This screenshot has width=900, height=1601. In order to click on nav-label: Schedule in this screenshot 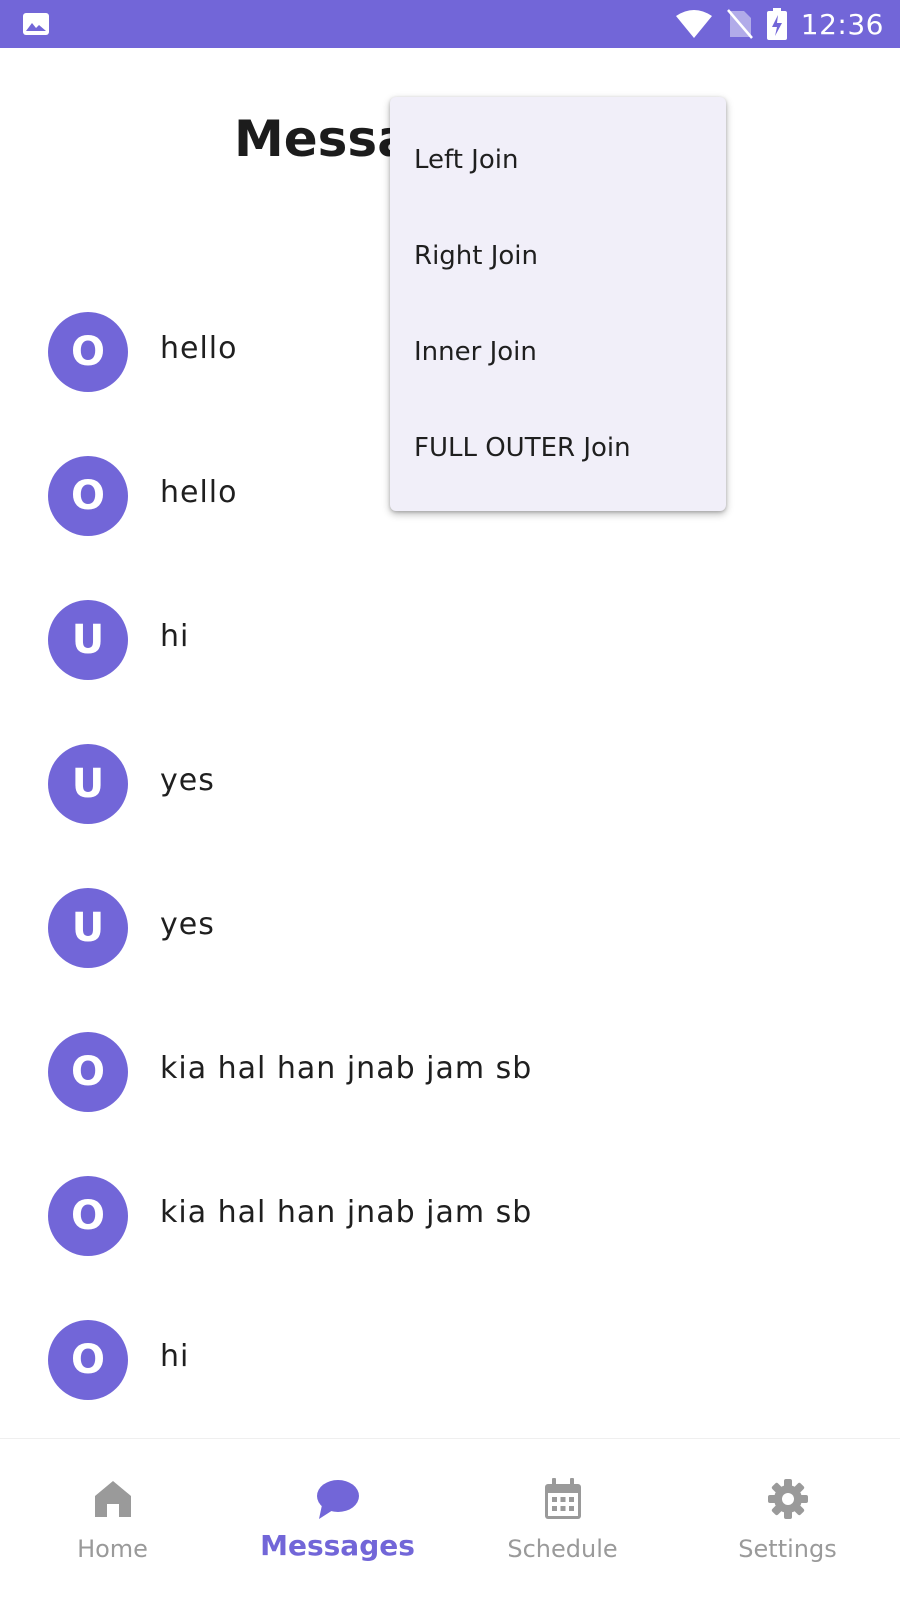, I will do `click(562, 1549)`.